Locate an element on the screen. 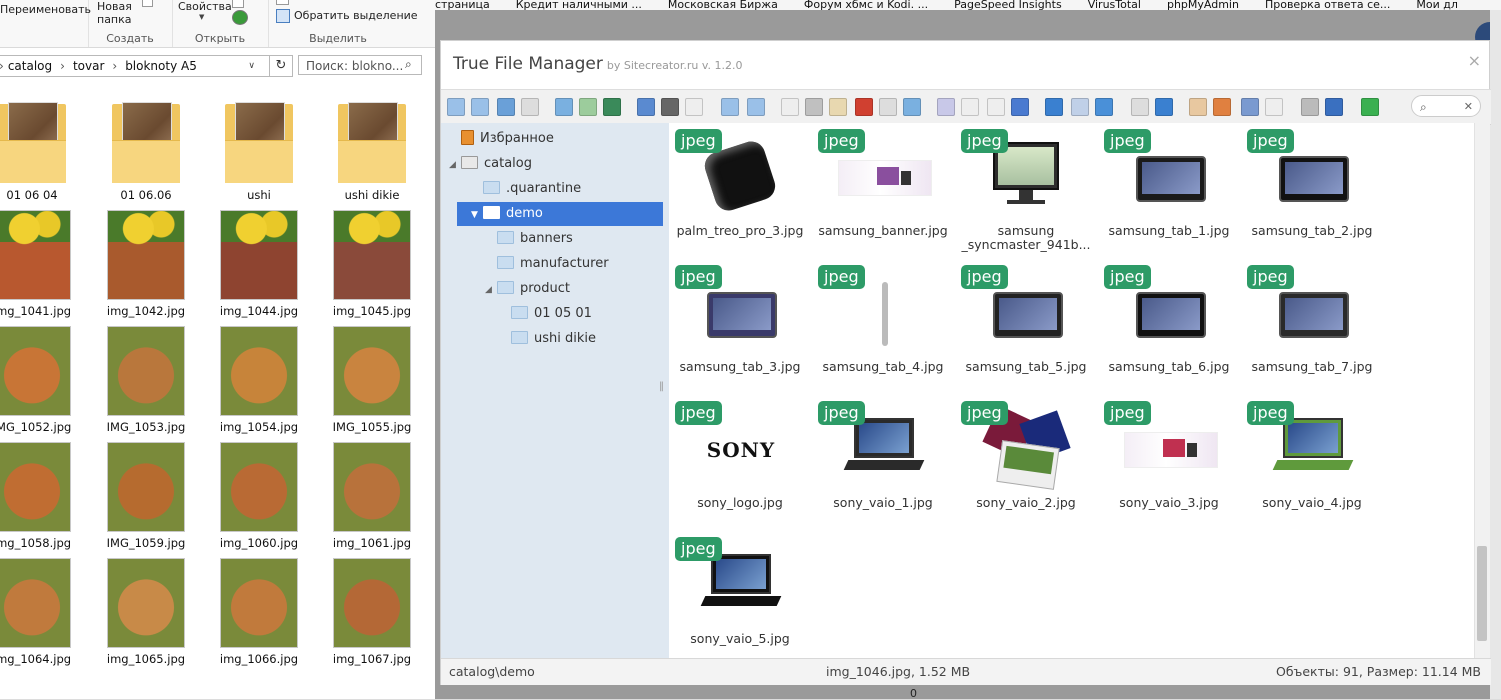  home-icon is located at coordinates (530, 107).